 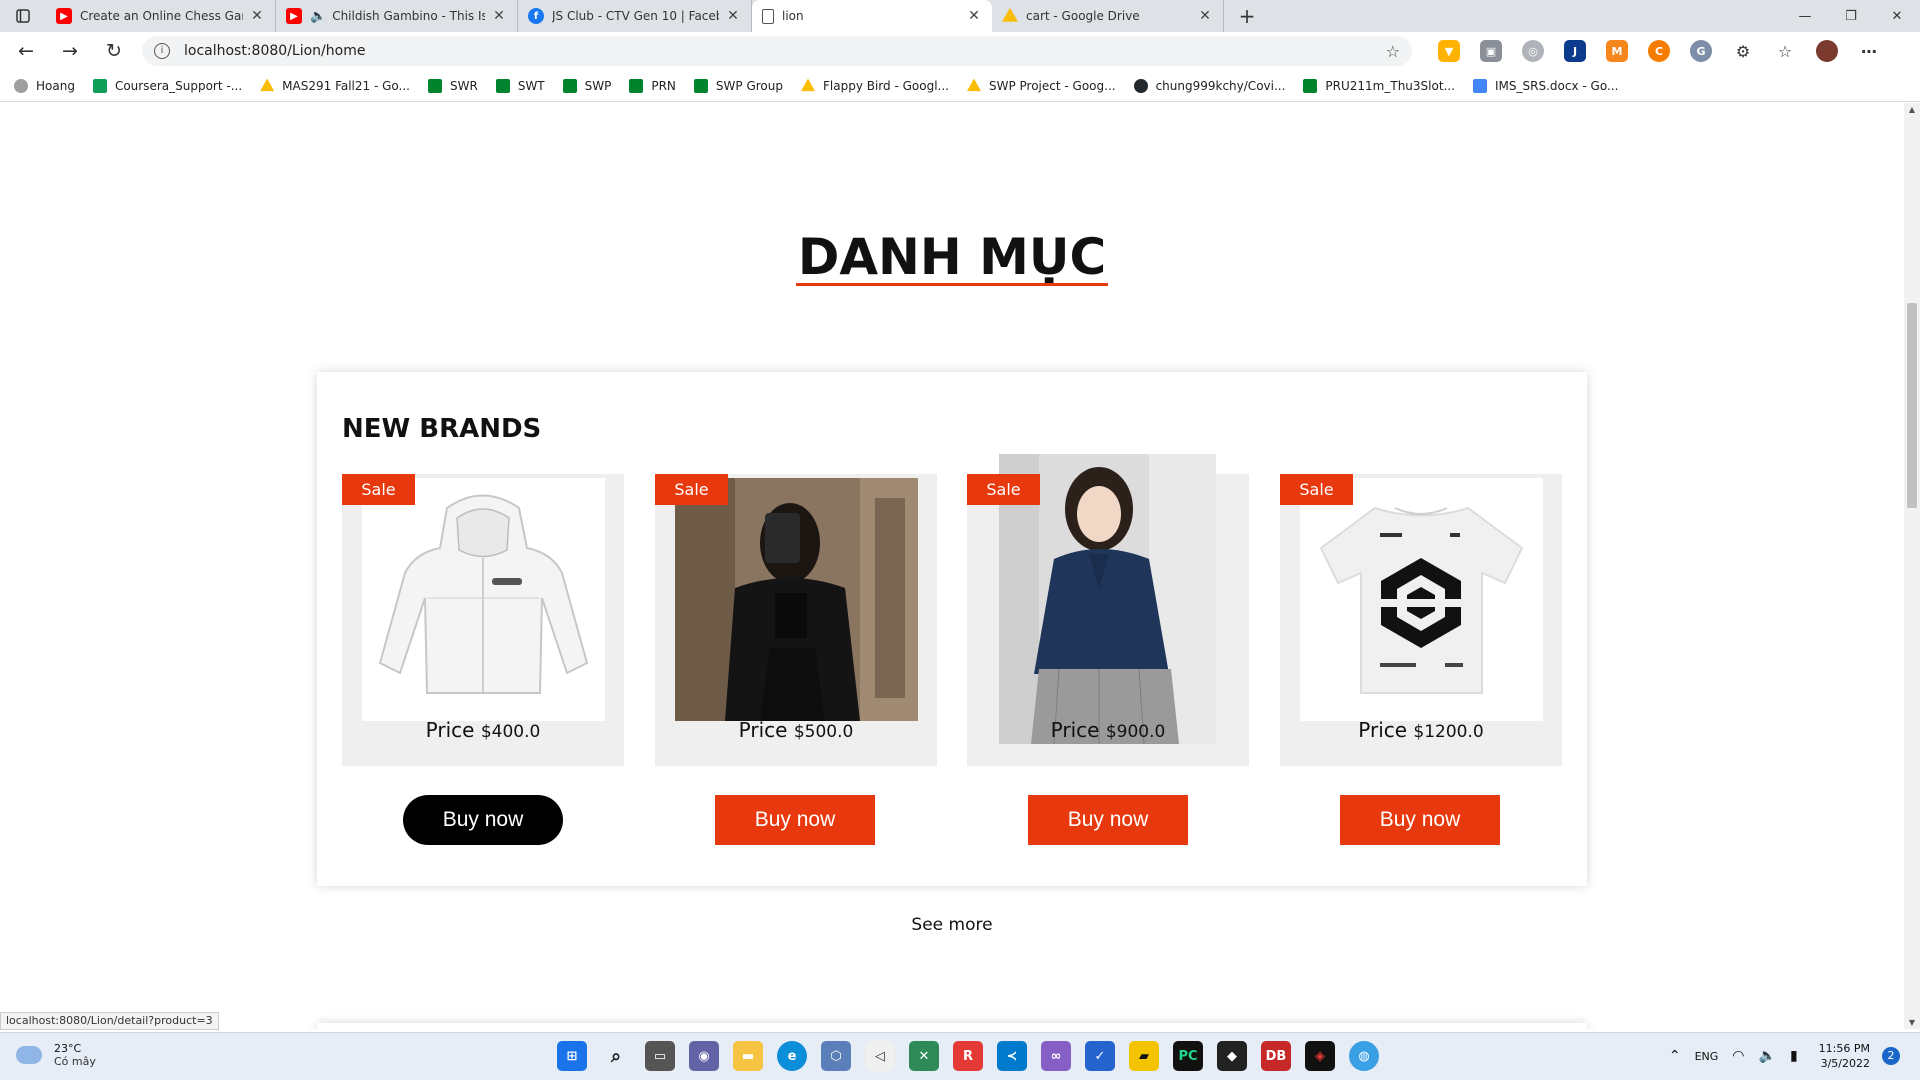 What do you see at coordinates (1617, 51) in the screenshot?
I see `metamask-icon: M` at bounding box center [1617, 51].